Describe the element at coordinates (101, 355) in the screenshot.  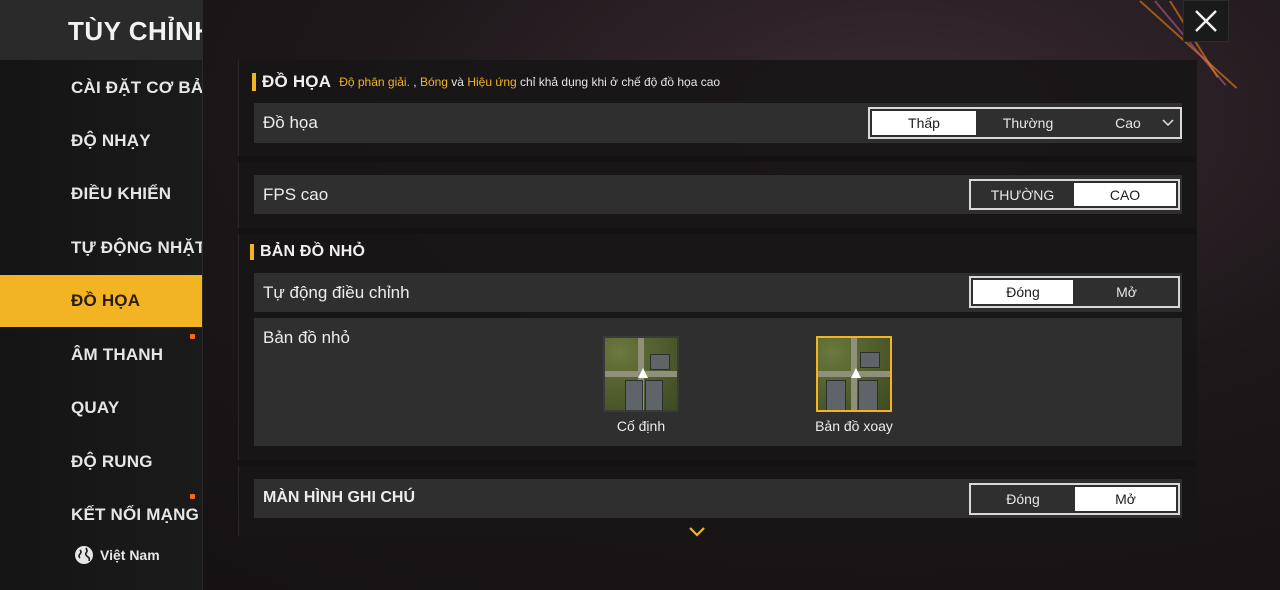
I see `sidebar-item-sound: ÂM THANH` at that location.